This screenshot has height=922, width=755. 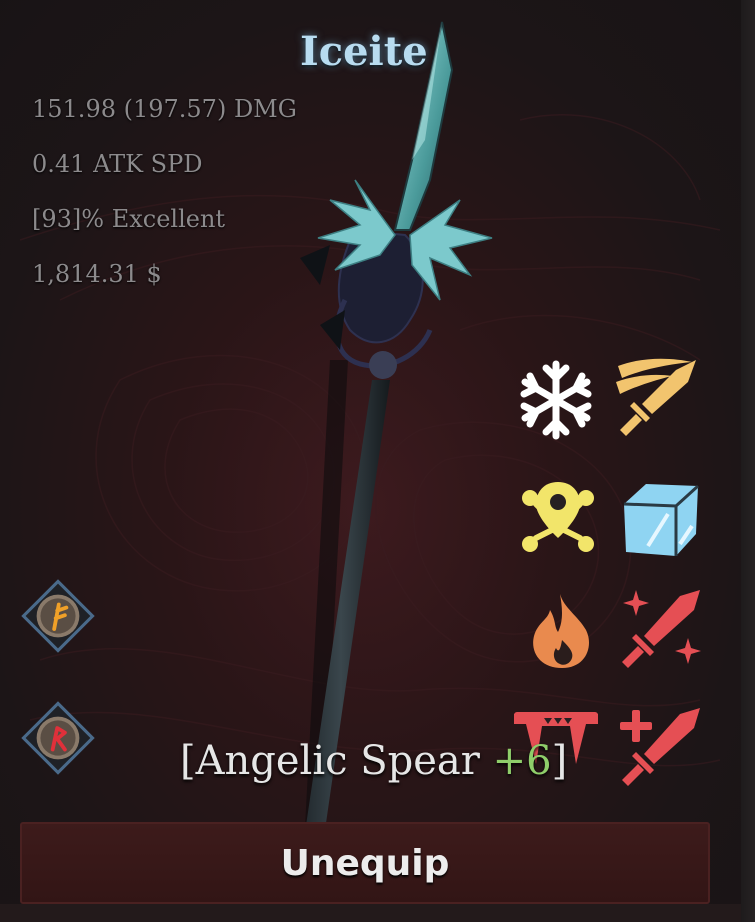 What do you see at coordinates (558, 518) in the screenshot?
I see `skull-pin-icon` at bounding box center [558, 518].